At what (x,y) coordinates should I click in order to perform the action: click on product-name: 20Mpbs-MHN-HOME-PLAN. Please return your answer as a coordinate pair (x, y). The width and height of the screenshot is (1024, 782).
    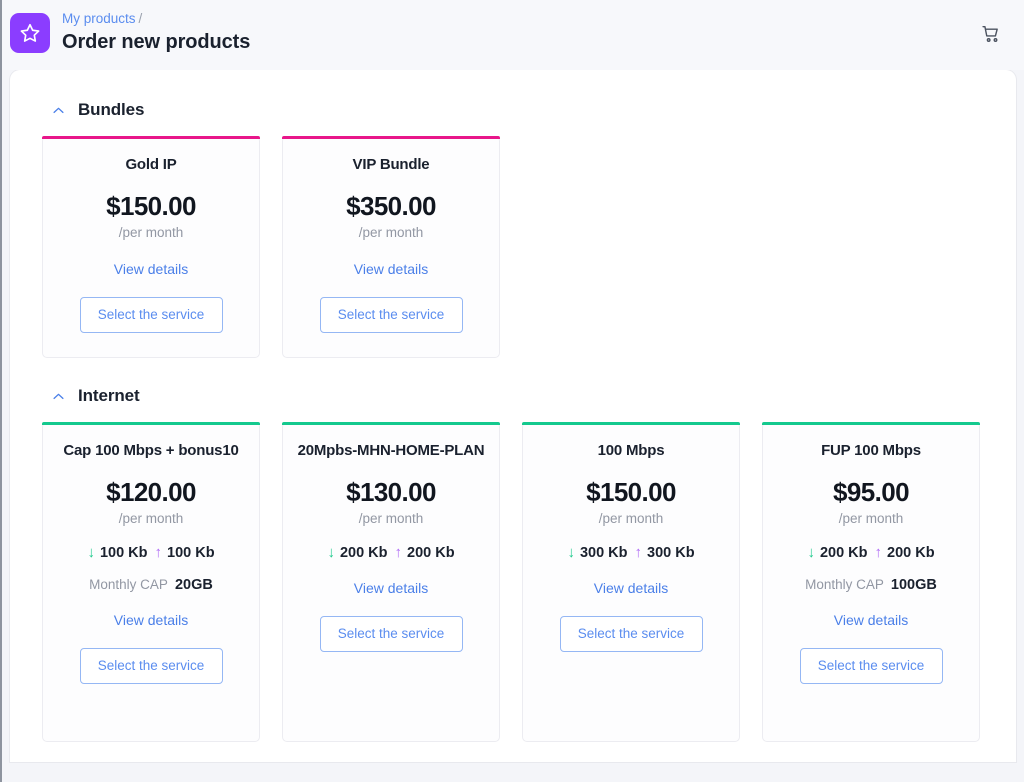
    Looking at the image, I should click on (391, 450).